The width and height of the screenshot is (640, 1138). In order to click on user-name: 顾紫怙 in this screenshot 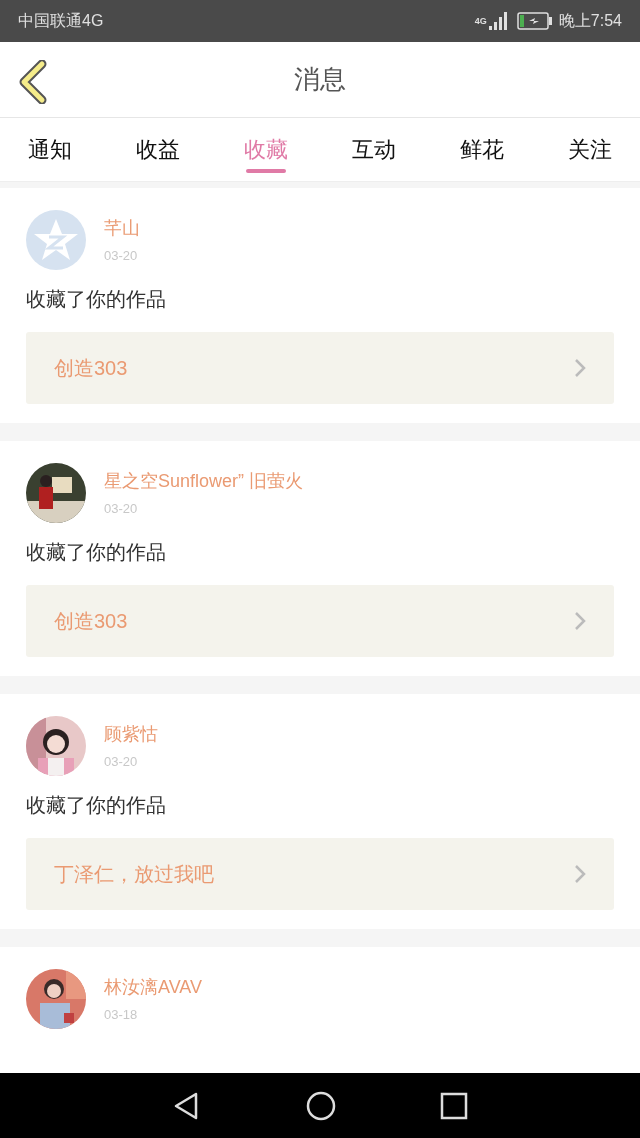, I will do `click(131, 734)`.